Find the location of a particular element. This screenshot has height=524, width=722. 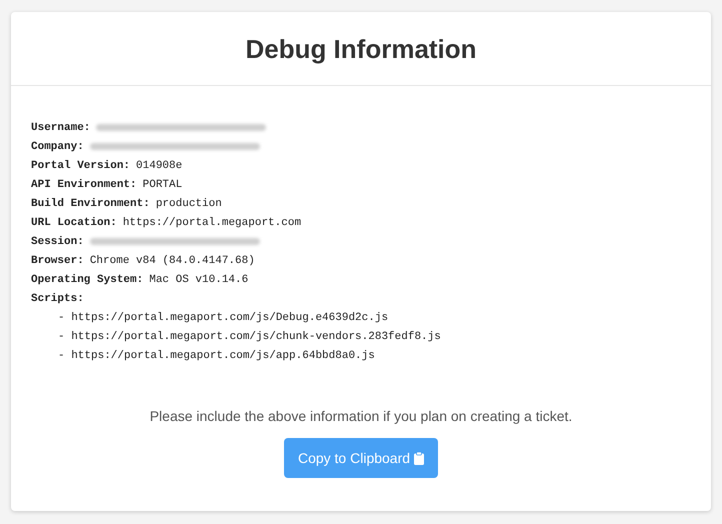

field-value: PORTAL is located at coordinates (162, 184).